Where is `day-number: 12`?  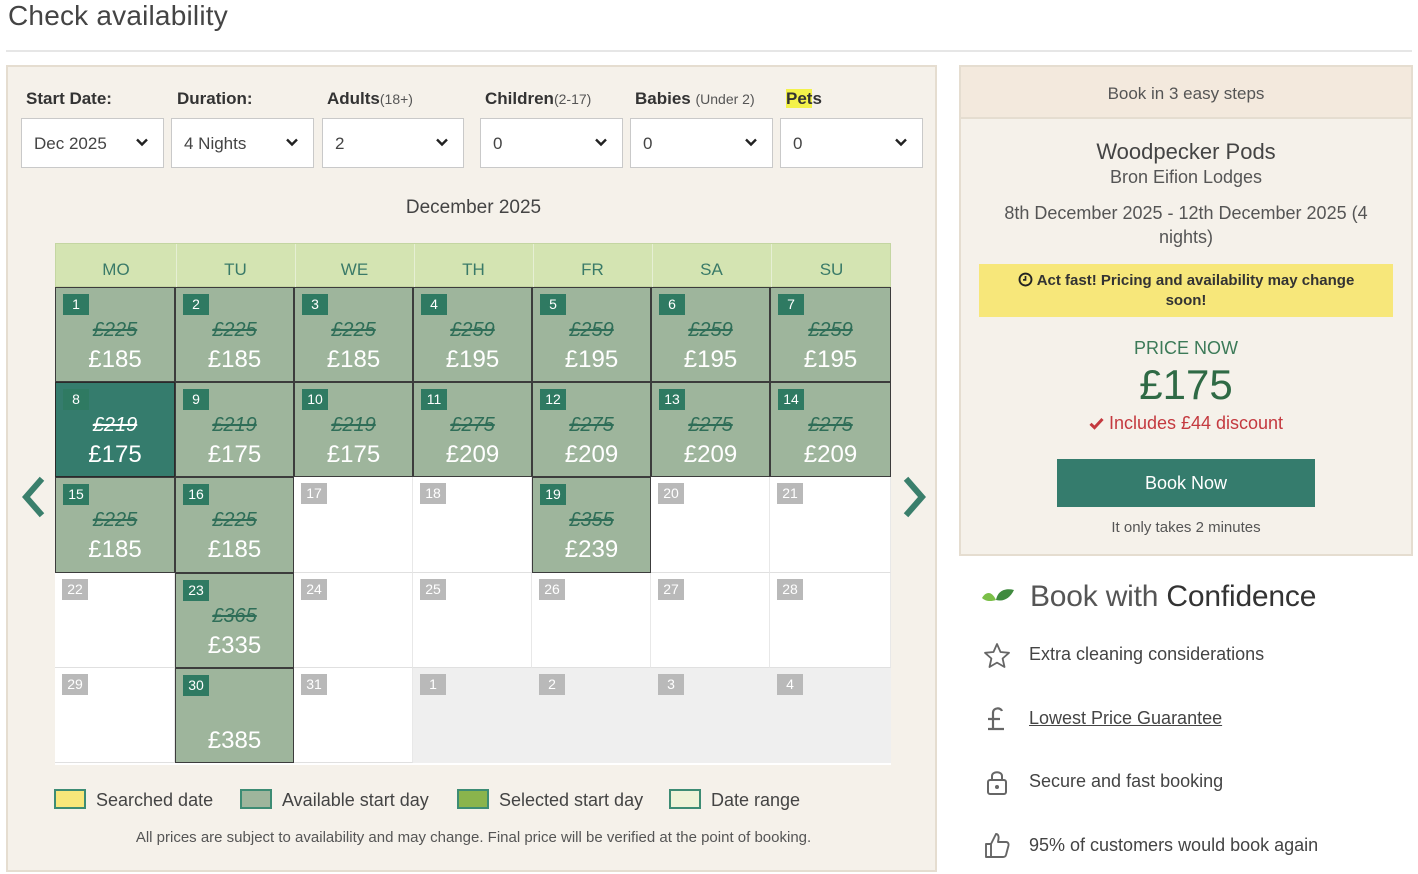
day-number: 12 is located at coordinates (553, 399).